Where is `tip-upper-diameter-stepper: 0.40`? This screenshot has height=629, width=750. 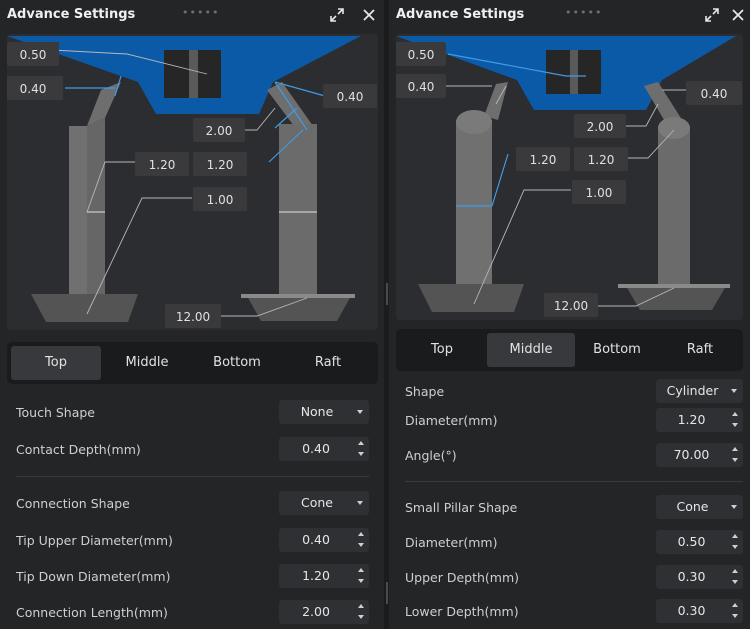
tip-upper-diameter-stepper: 0.40 is located at coordinates (324, 540).